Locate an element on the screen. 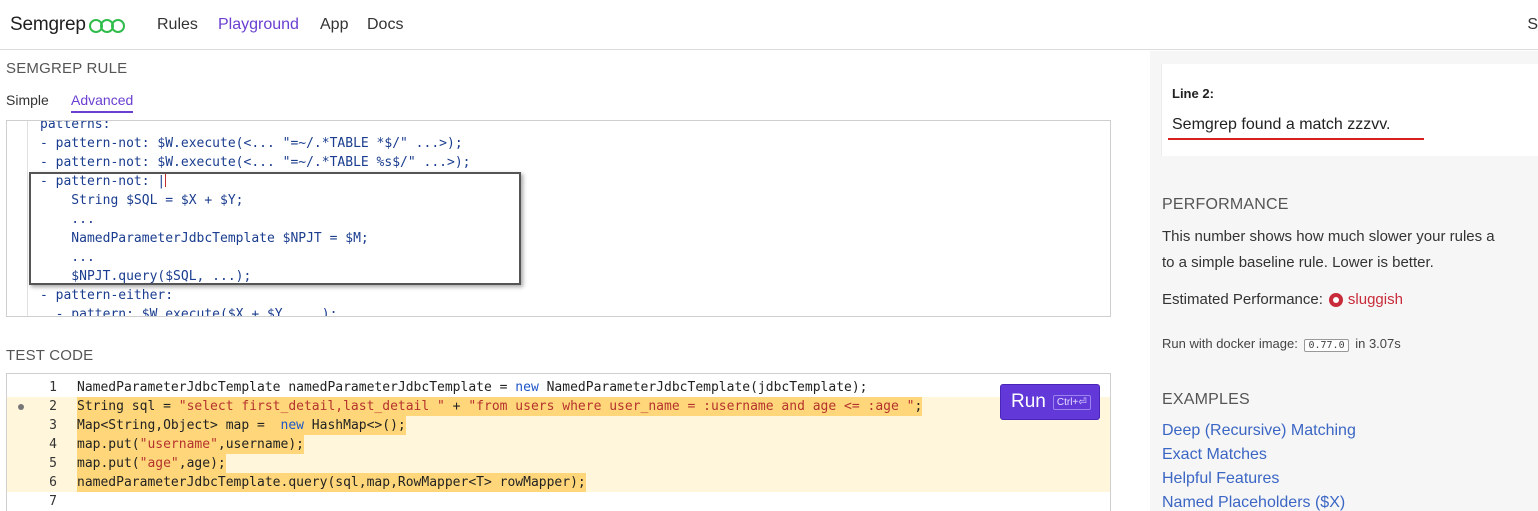 The width and height of the screenshot is (1538, 511). examples-title: EXAMPLES is located at coordinates (1206, 399).